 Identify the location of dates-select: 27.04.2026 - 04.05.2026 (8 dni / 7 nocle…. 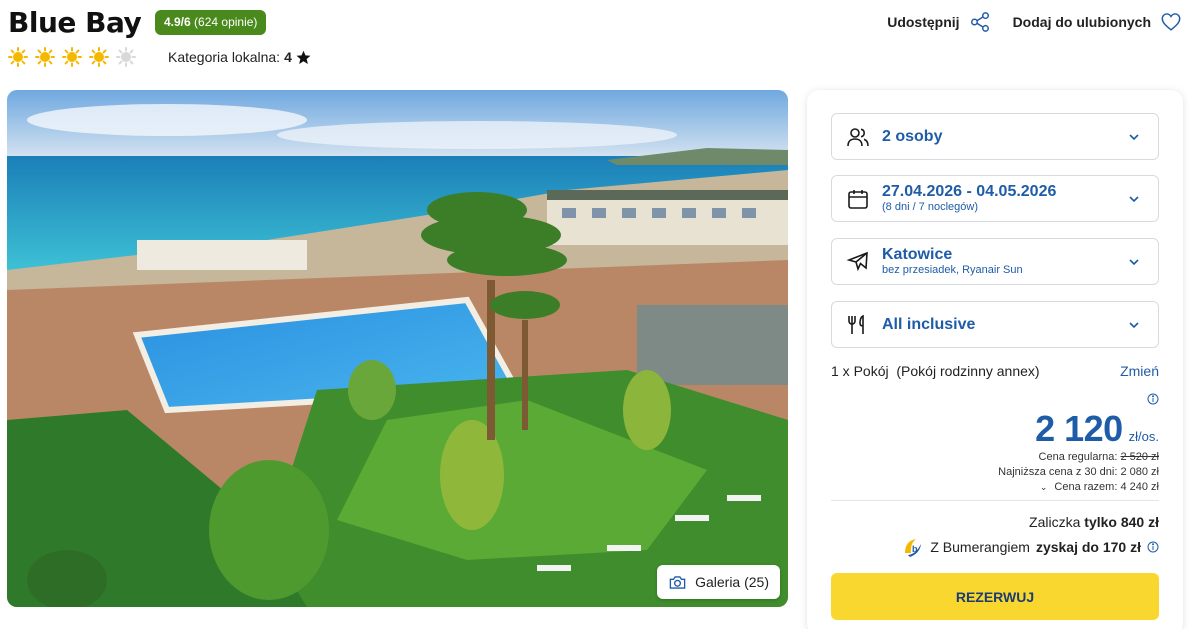
(995, 198).